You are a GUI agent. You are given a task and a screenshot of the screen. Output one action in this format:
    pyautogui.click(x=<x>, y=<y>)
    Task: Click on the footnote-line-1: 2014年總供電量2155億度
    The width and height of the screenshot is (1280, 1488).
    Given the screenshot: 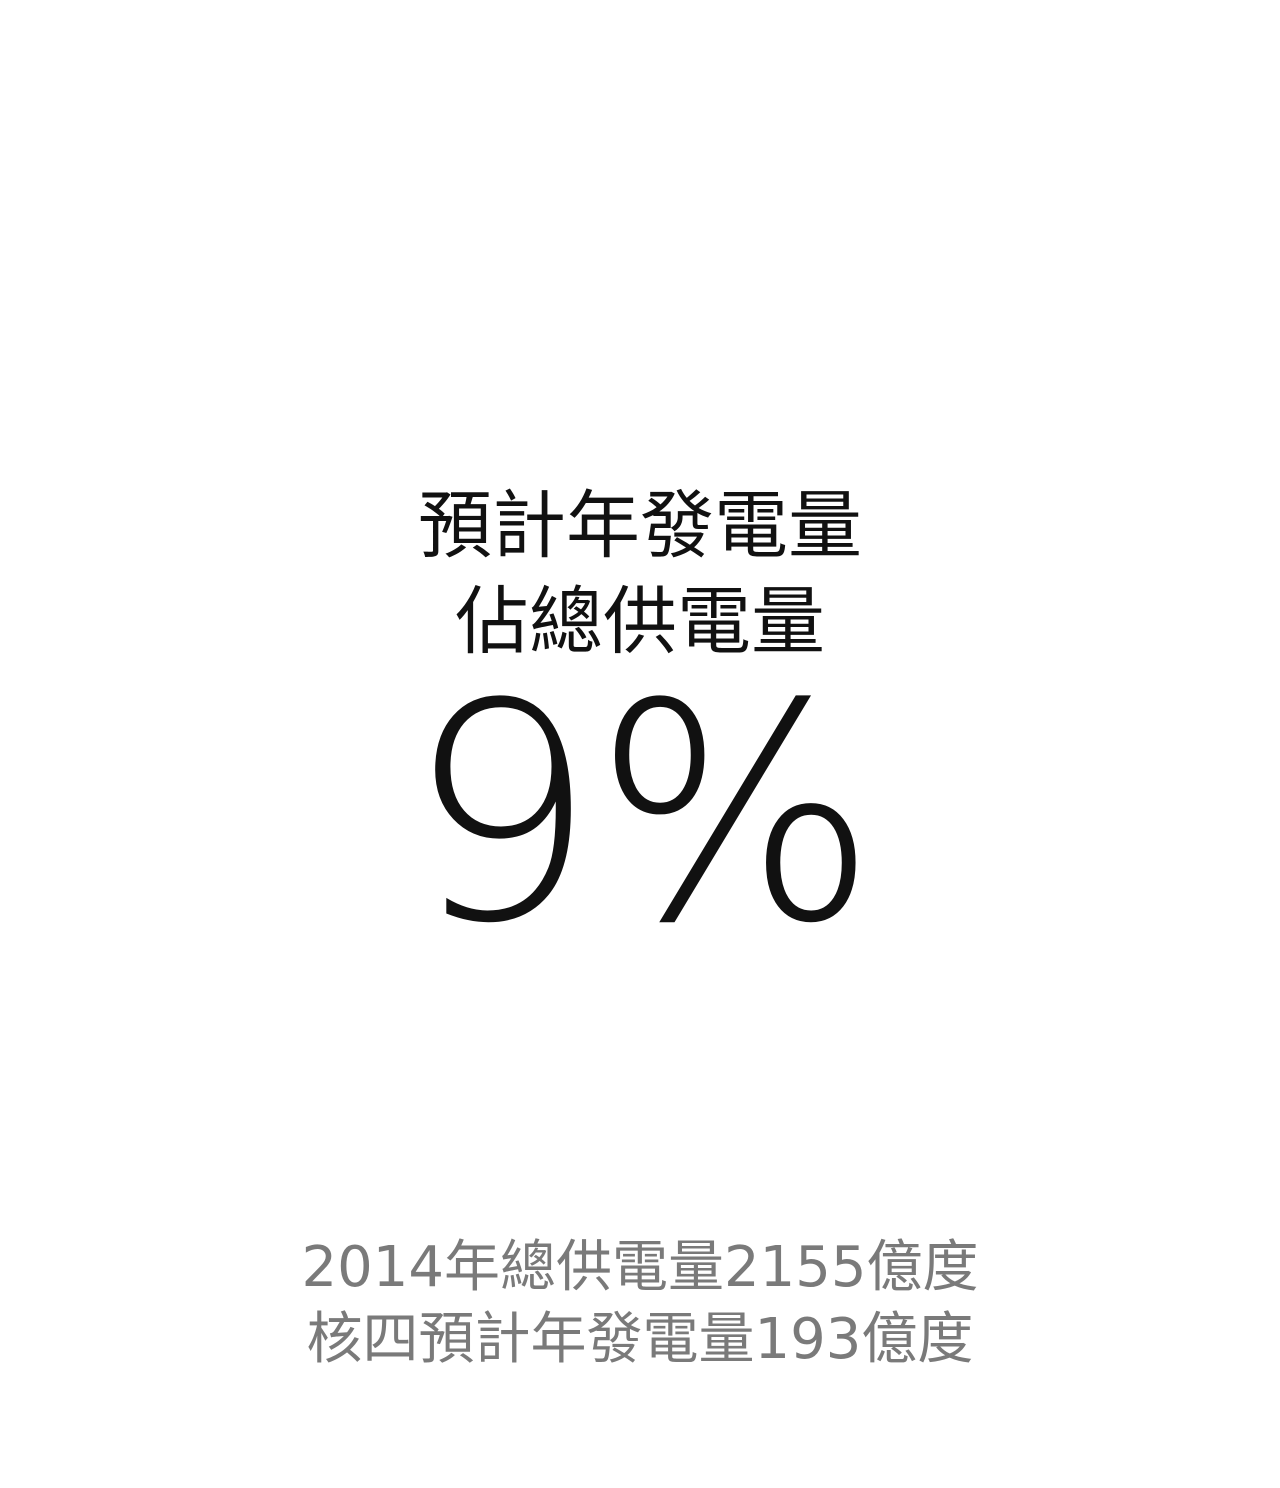 What is the action you would take?
    pyautogui.click(x=640, y=1267)
    